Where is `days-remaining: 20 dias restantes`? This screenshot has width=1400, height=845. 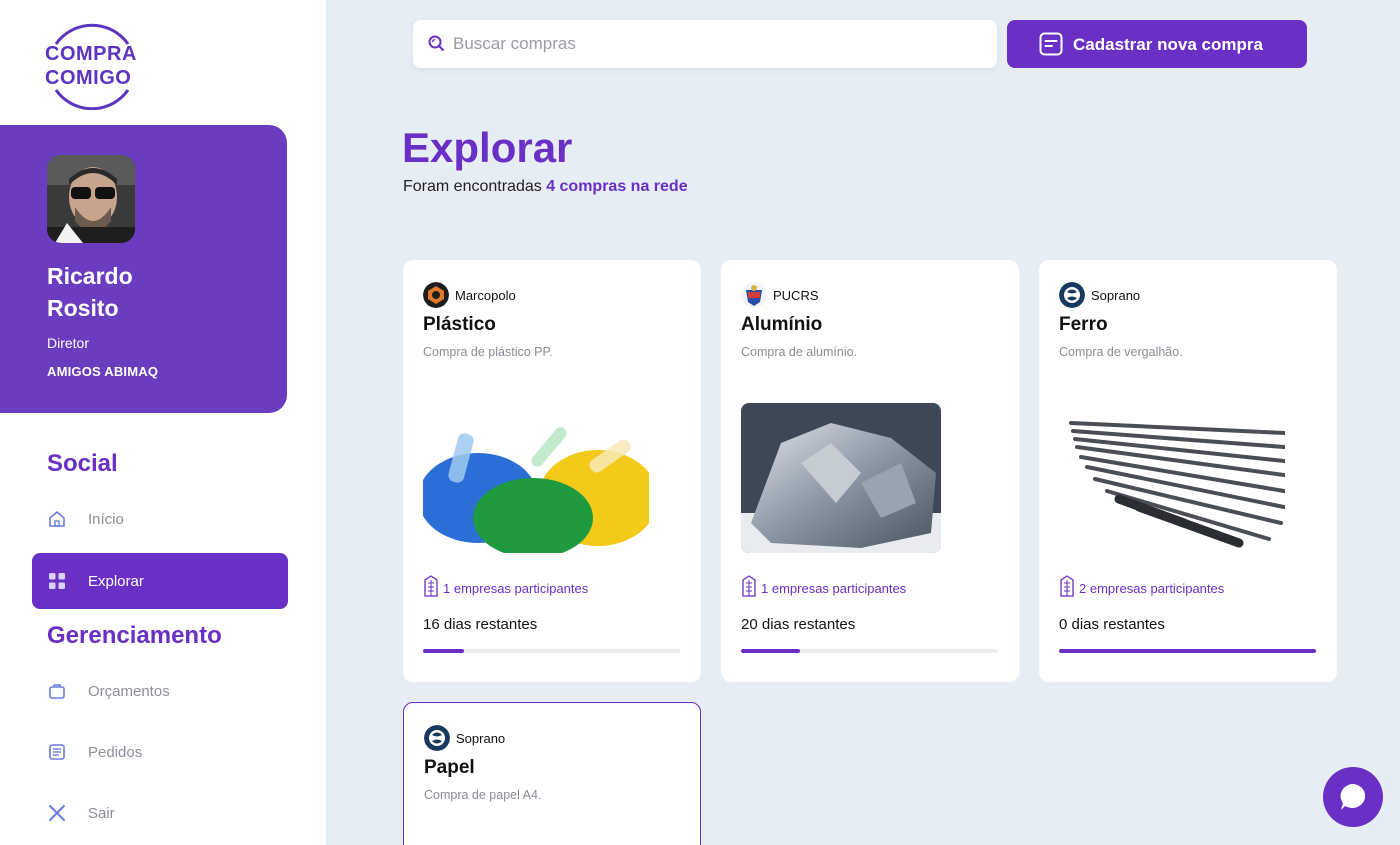 days-remaining: 20 dias restantes is located at coordinates (798, 624).